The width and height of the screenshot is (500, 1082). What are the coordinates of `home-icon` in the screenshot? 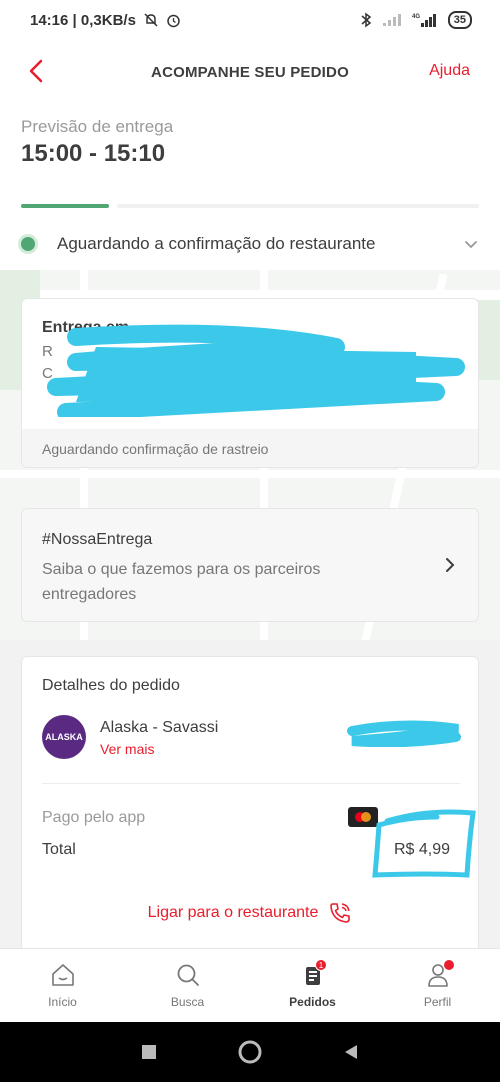 It's located at (62, 975).